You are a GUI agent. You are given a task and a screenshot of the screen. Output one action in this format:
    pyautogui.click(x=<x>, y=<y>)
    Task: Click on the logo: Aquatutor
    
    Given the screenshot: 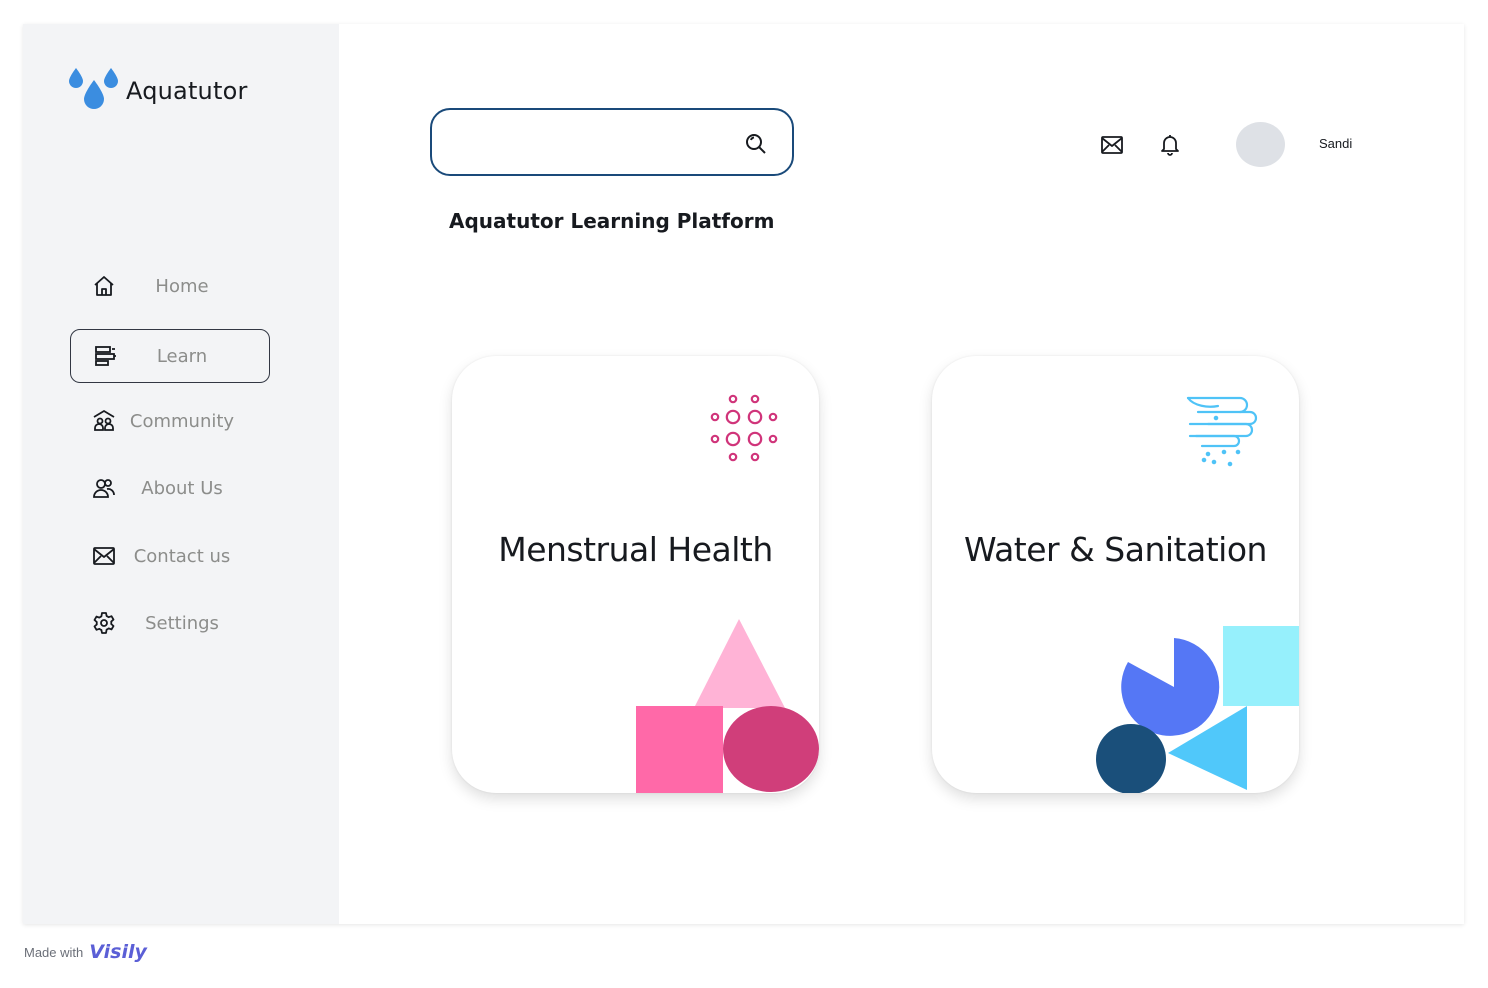 What is the action you would take?
    pyautogui.click(x=158, y=90)
    